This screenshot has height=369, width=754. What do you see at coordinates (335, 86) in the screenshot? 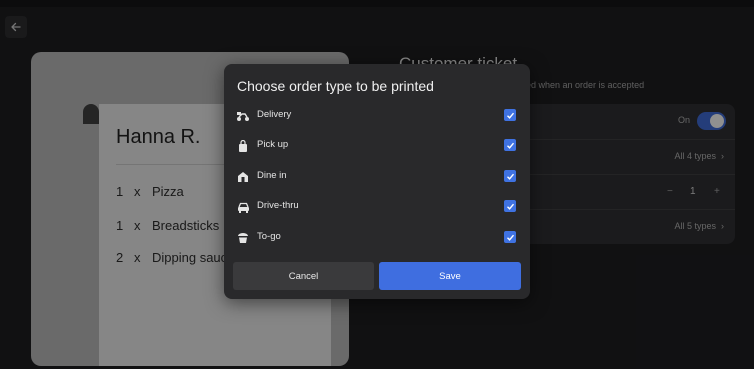
I see `dialog-title: Choose order type to be printed` at bounding box center [335, 86].